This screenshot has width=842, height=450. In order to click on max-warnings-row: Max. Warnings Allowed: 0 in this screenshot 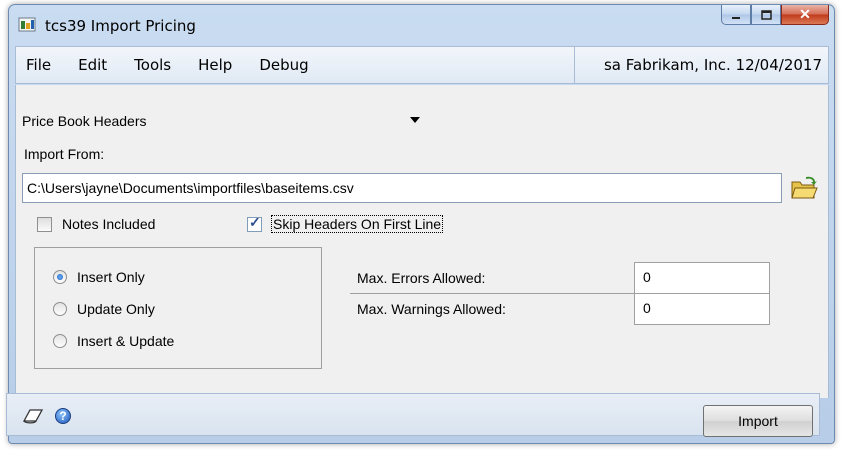, I will do `click(560, 309)`.